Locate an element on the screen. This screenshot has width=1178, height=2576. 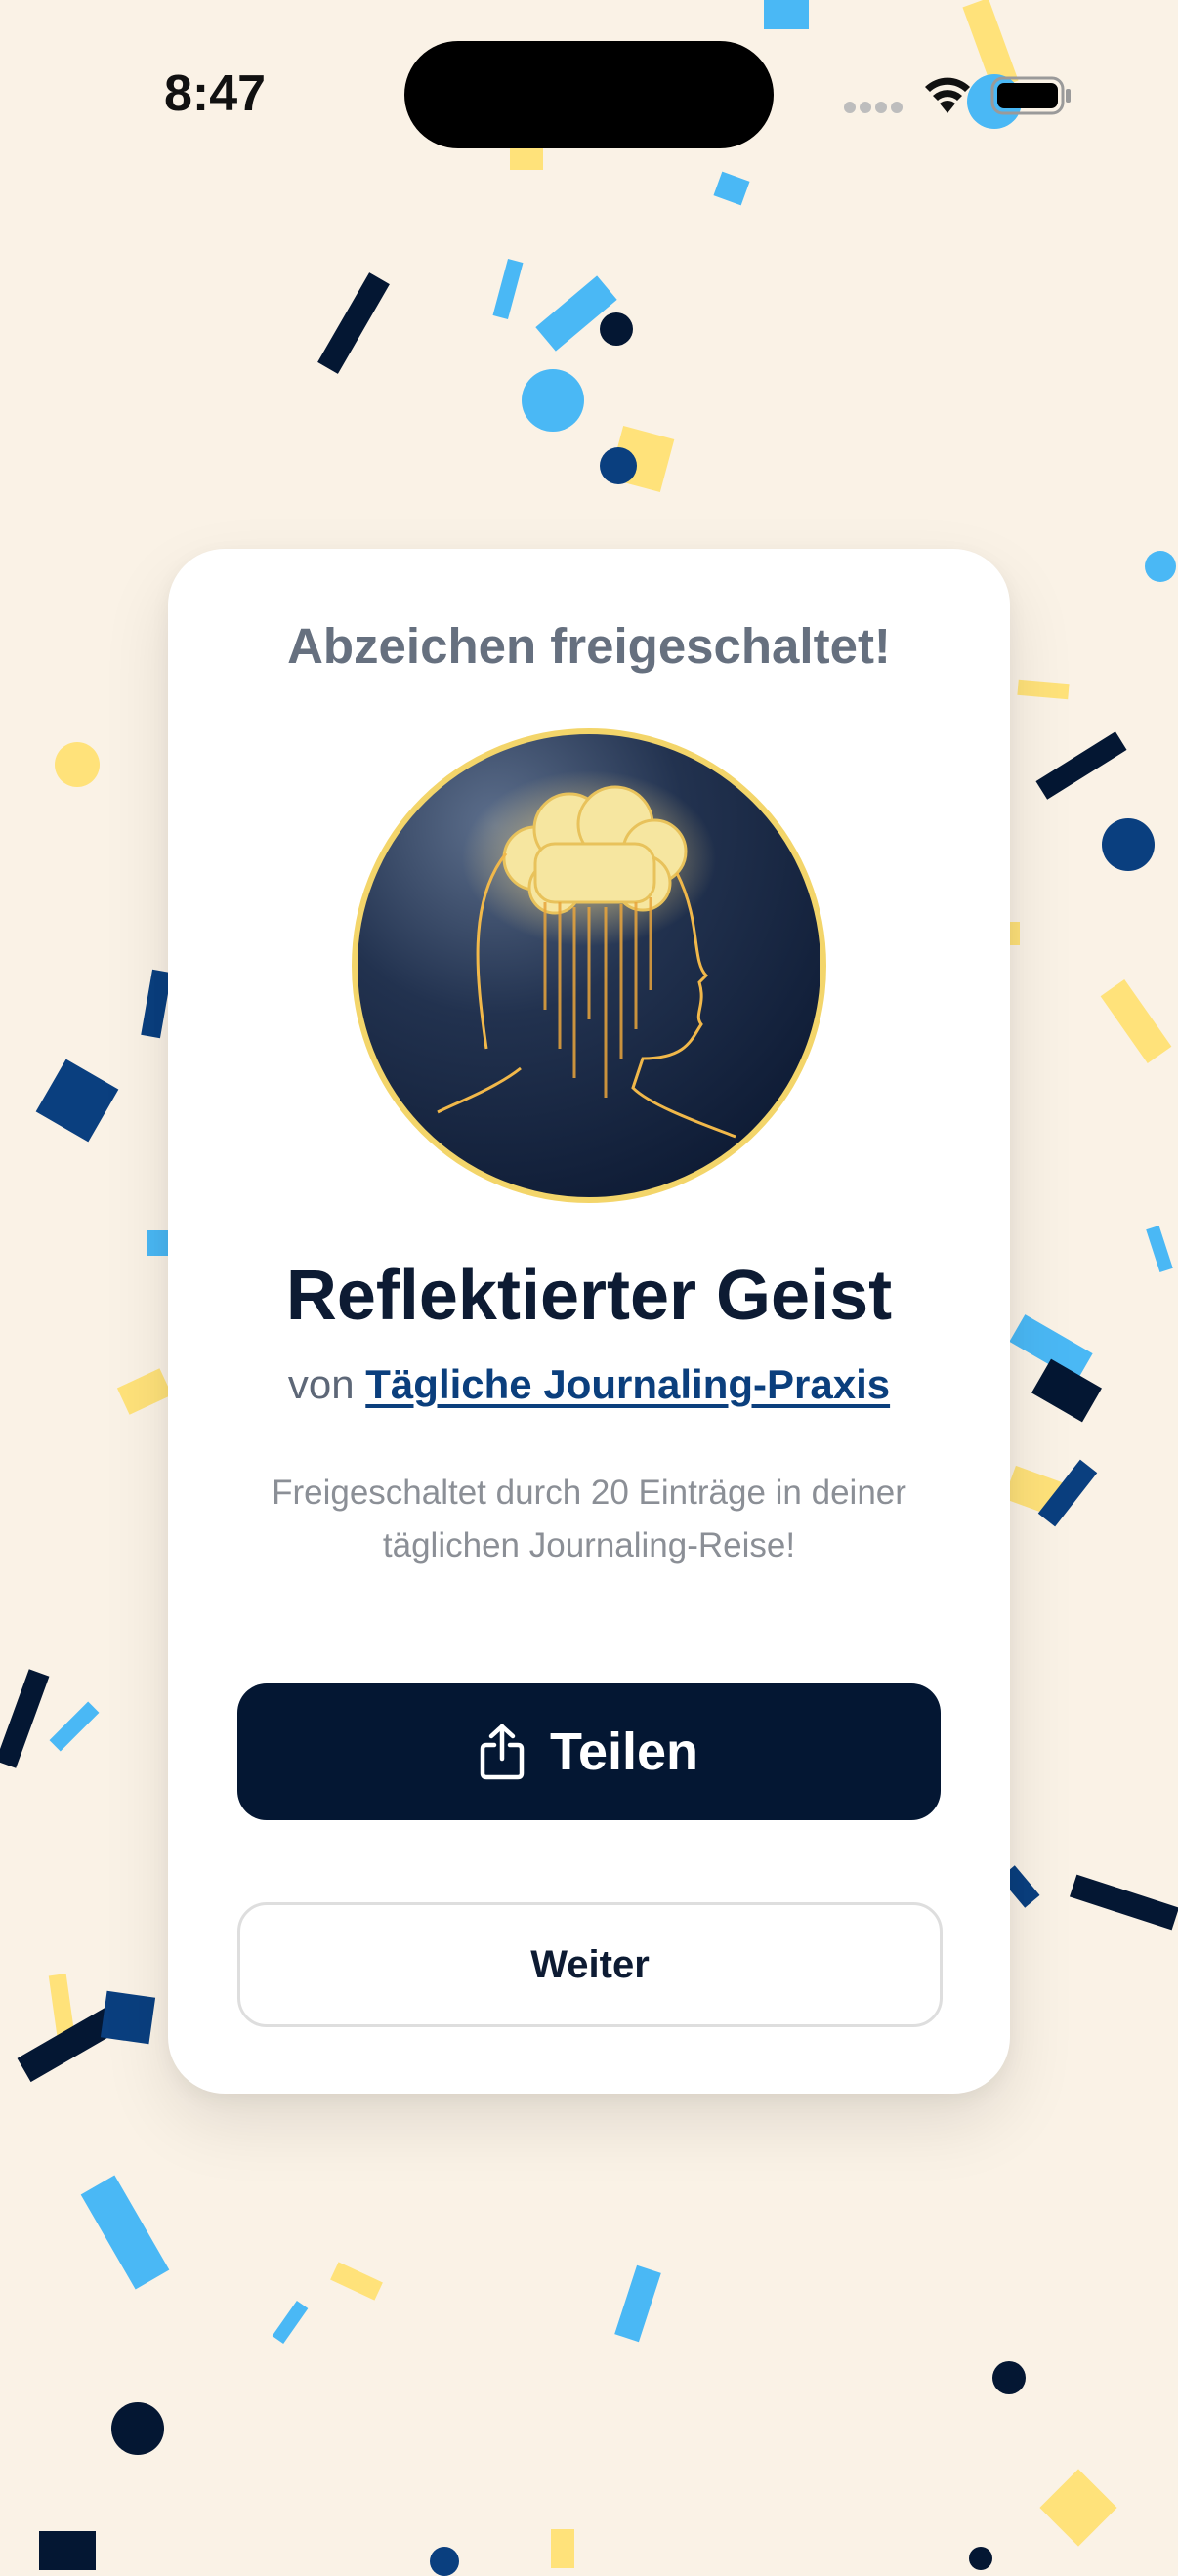
share-button: Teilen is located at coordinates (589, 1751).